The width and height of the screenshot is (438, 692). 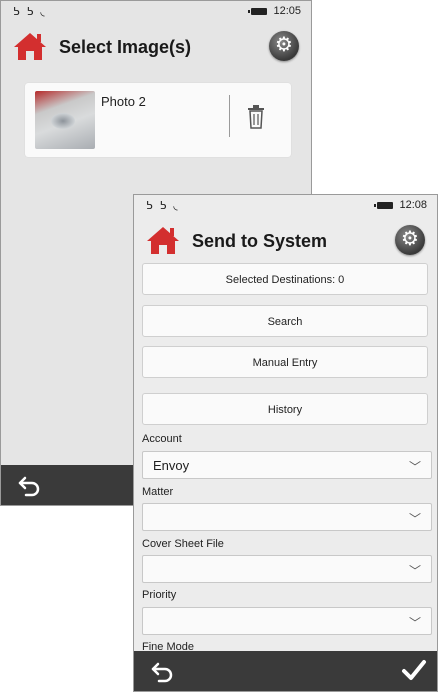 What do you see at coordinates (123, 101) in the screenshot?
I see `photo-name: Photo 2` at bounding box center [123, 101].